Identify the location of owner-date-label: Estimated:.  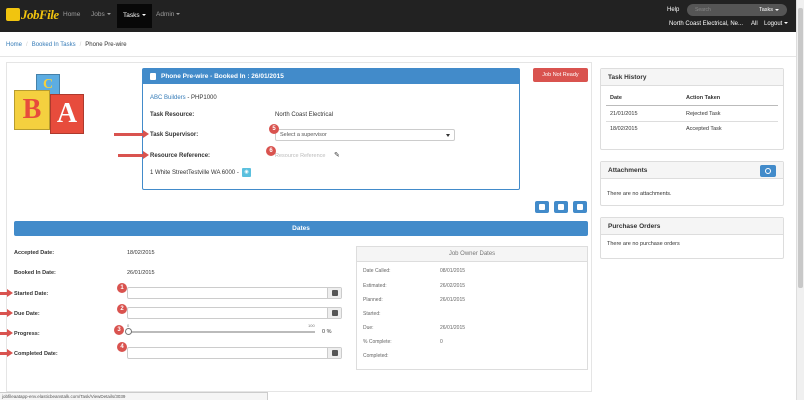
(375, 286).